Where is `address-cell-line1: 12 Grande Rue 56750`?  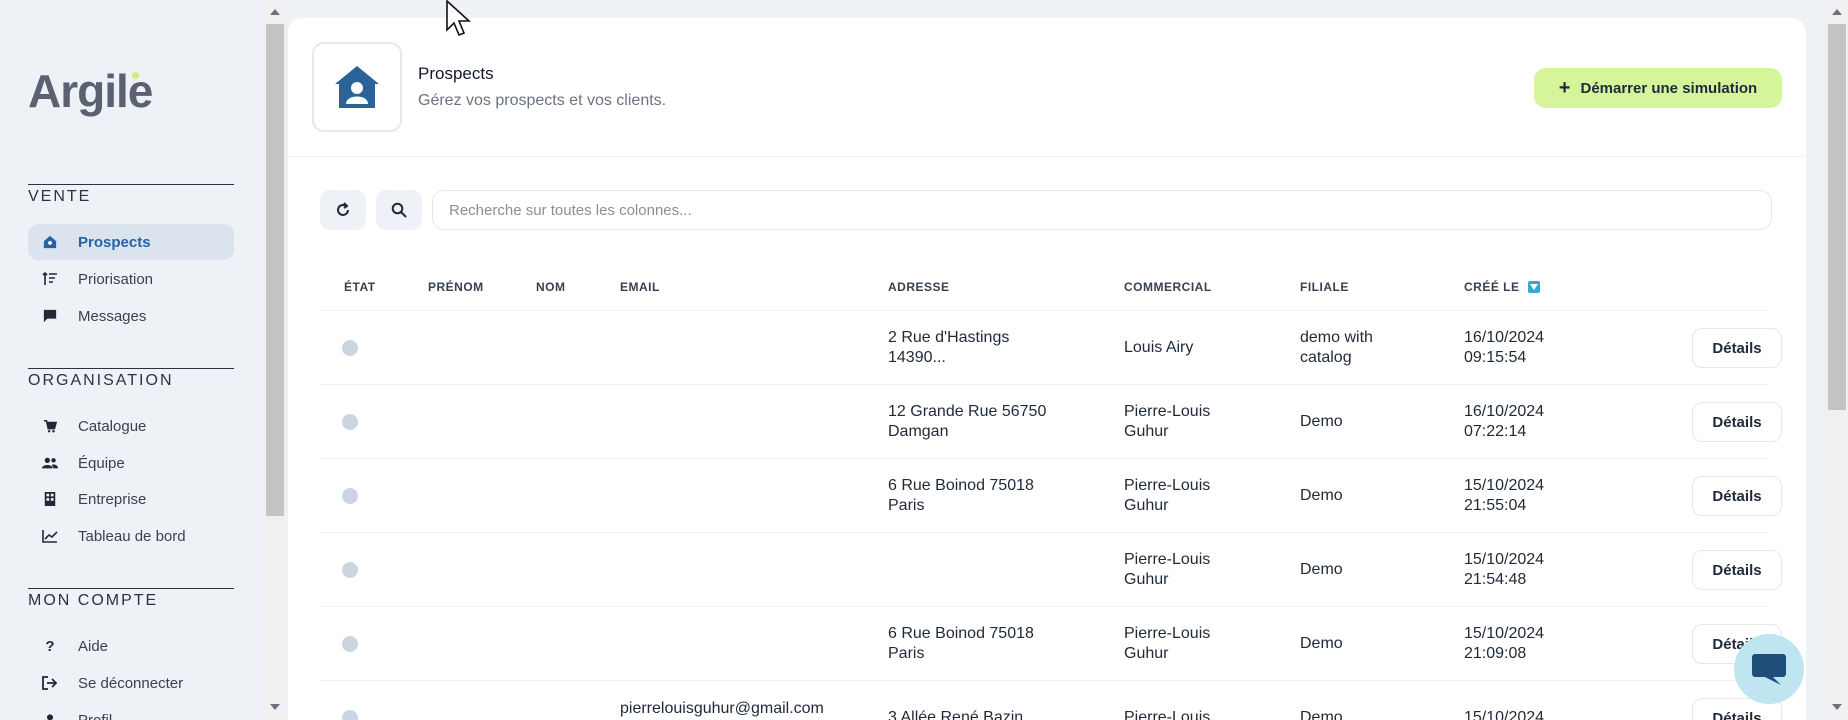 address-cell-line1: 12 Grande Rue 56750 is located at coordinates (967, 411).